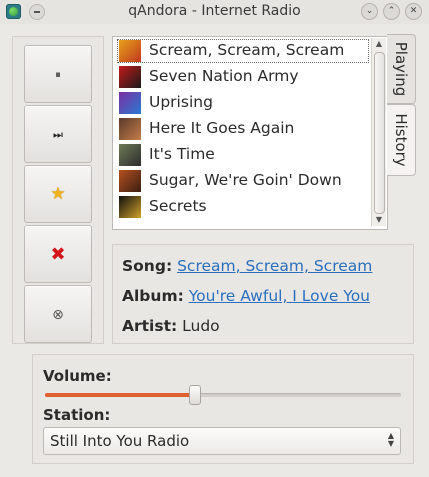 This screenshot has width=429, height=477. I want to click on artist-label: Artist:, so click(150, 326).